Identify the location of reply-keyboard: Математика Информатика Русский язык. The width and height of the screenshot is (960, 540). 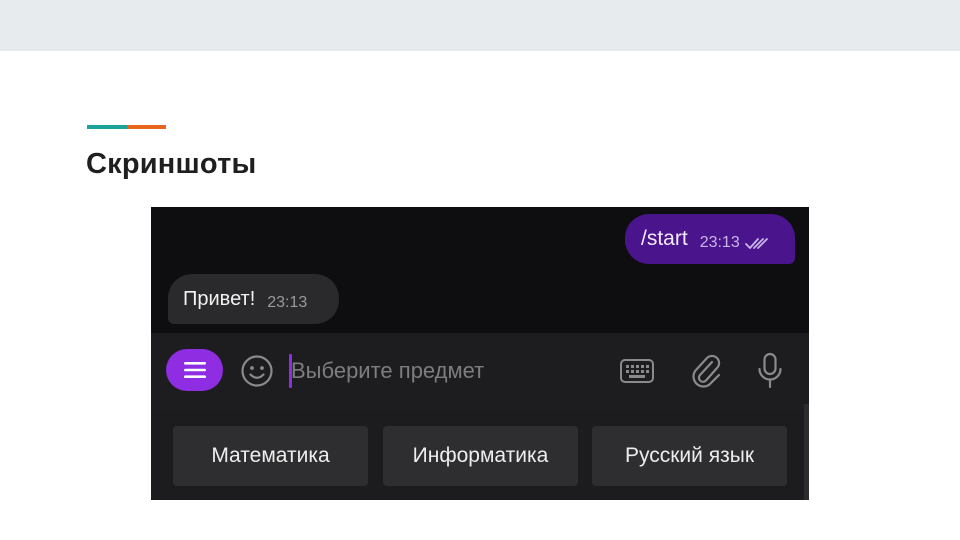
(480, 455).